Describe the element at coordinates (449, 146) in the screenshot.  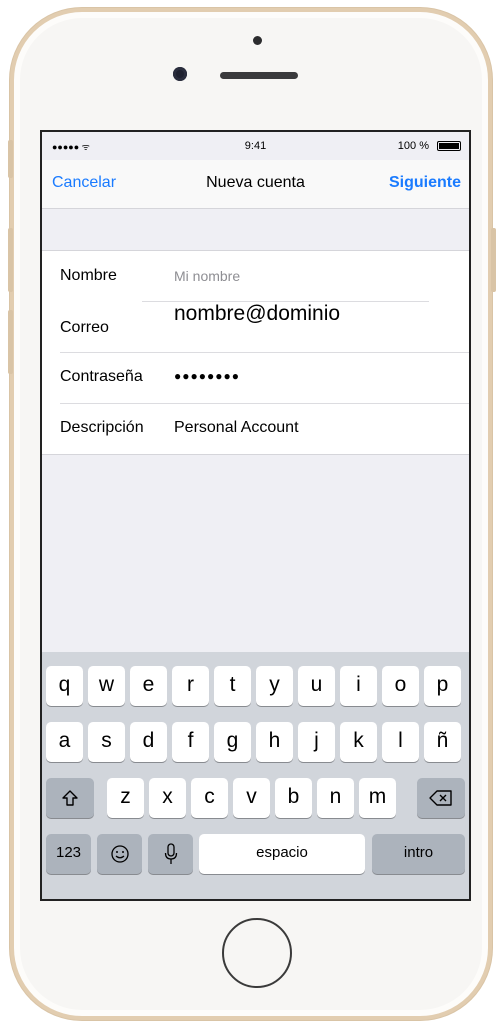
I see `battery-icon` at that location.